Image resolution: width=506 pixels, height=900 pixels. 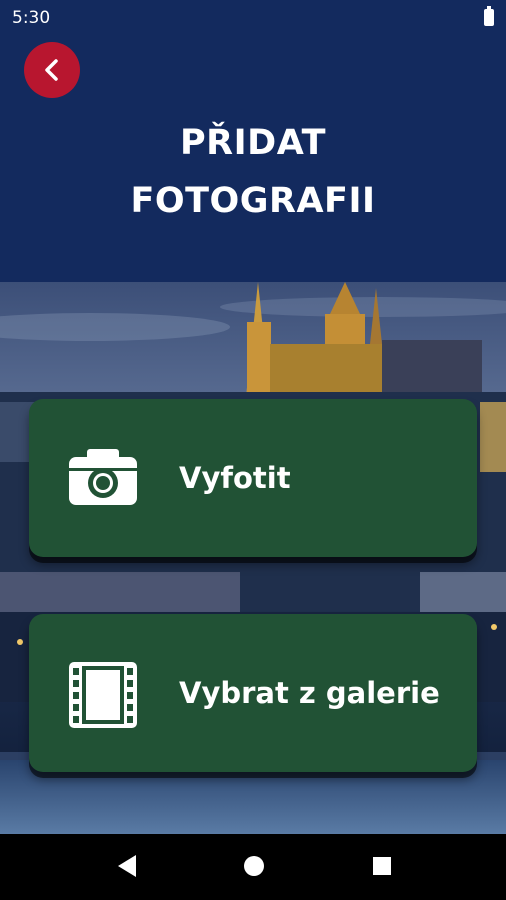 I want to click on status-time: 5:30, so click(x=31, y=18).